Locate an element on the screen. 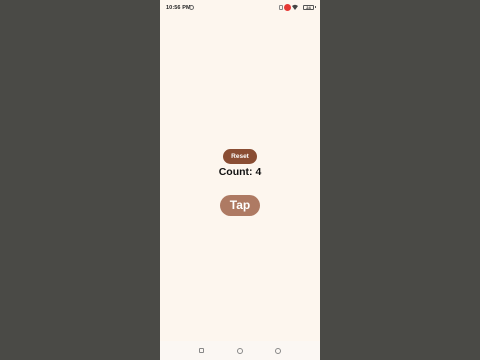 The height and width of the screenshot is (360, 480). count-label: Count: 4 is located at coordinates (240, 172).